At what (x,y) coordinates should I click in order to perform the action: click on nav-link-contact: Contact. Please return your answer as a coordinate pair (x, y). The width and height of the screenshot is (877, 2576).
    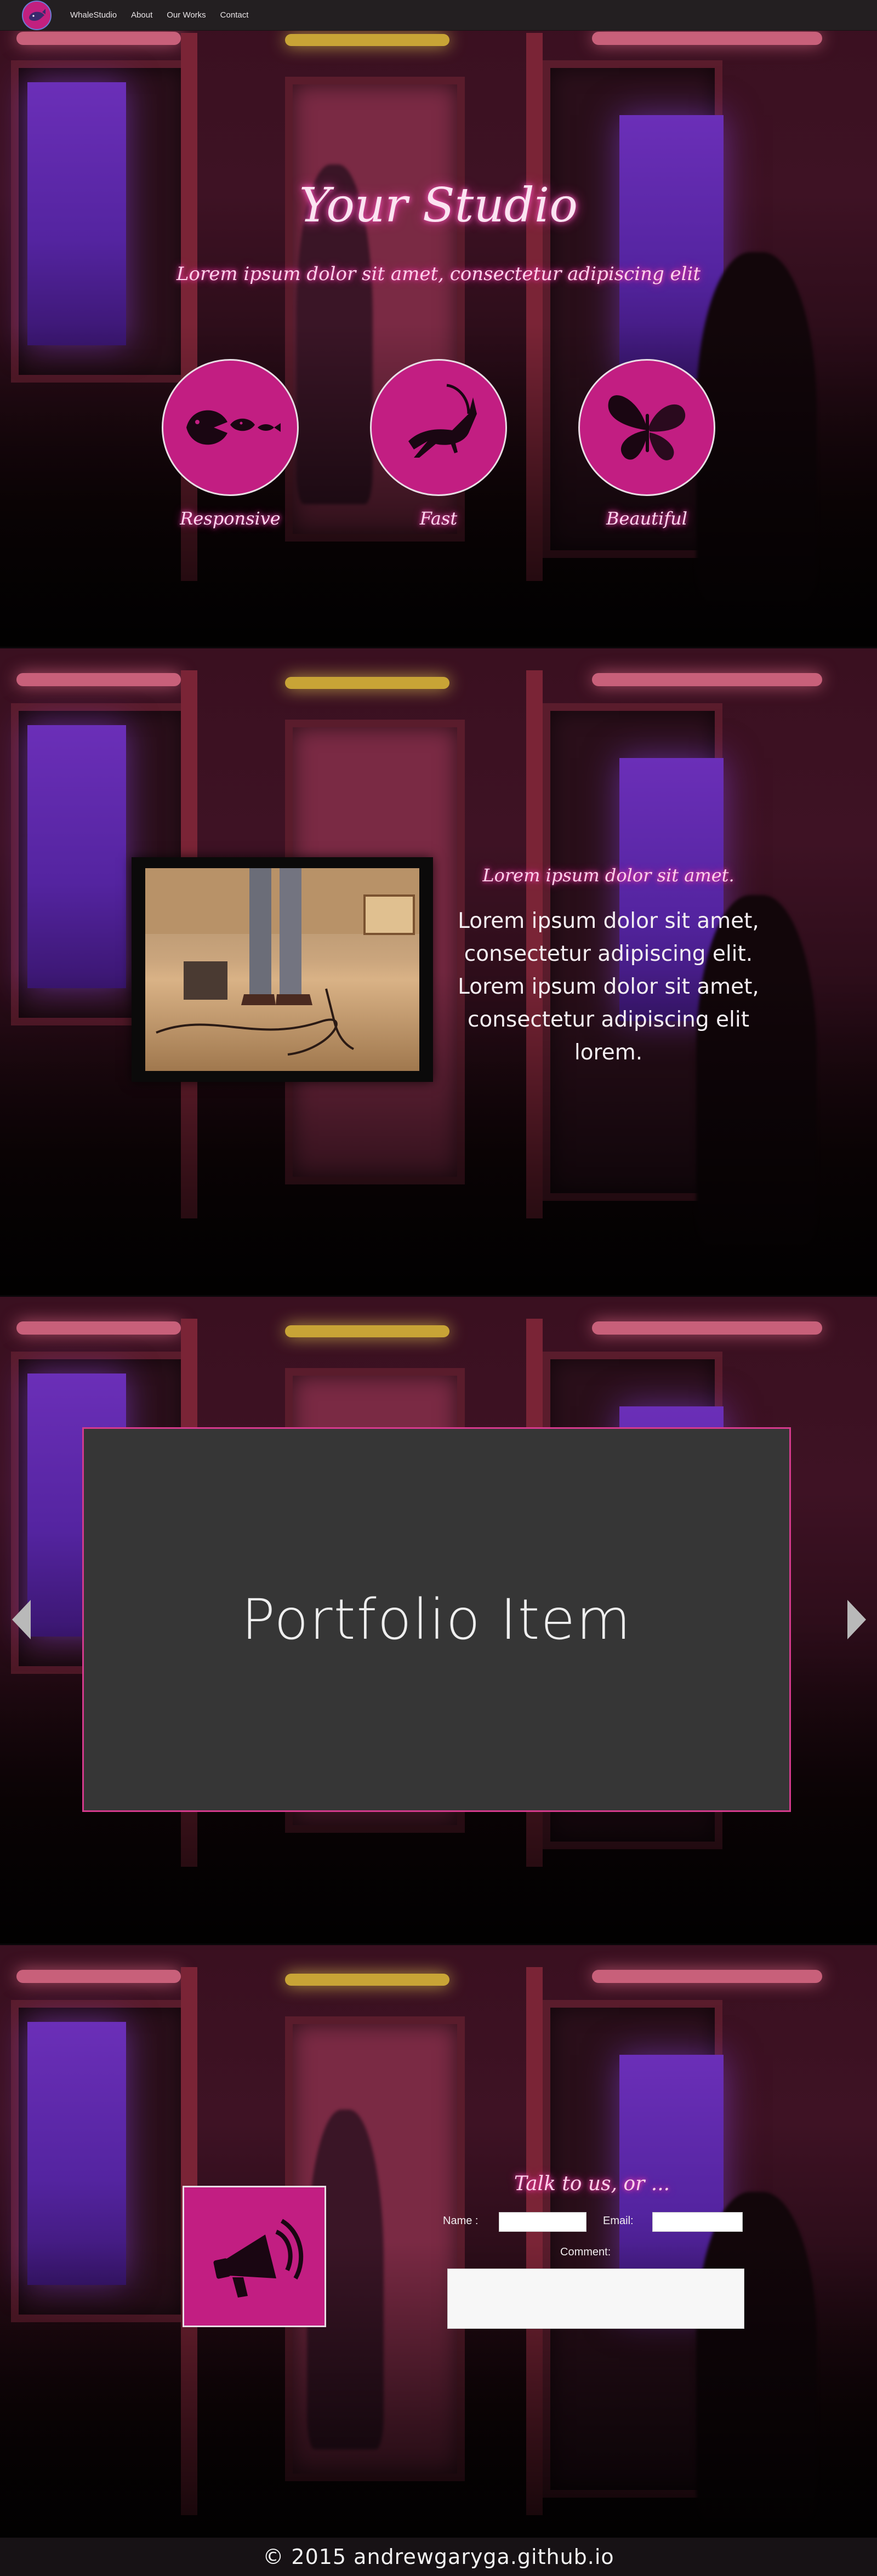
    Looking at the image, I should click on (234, 15).